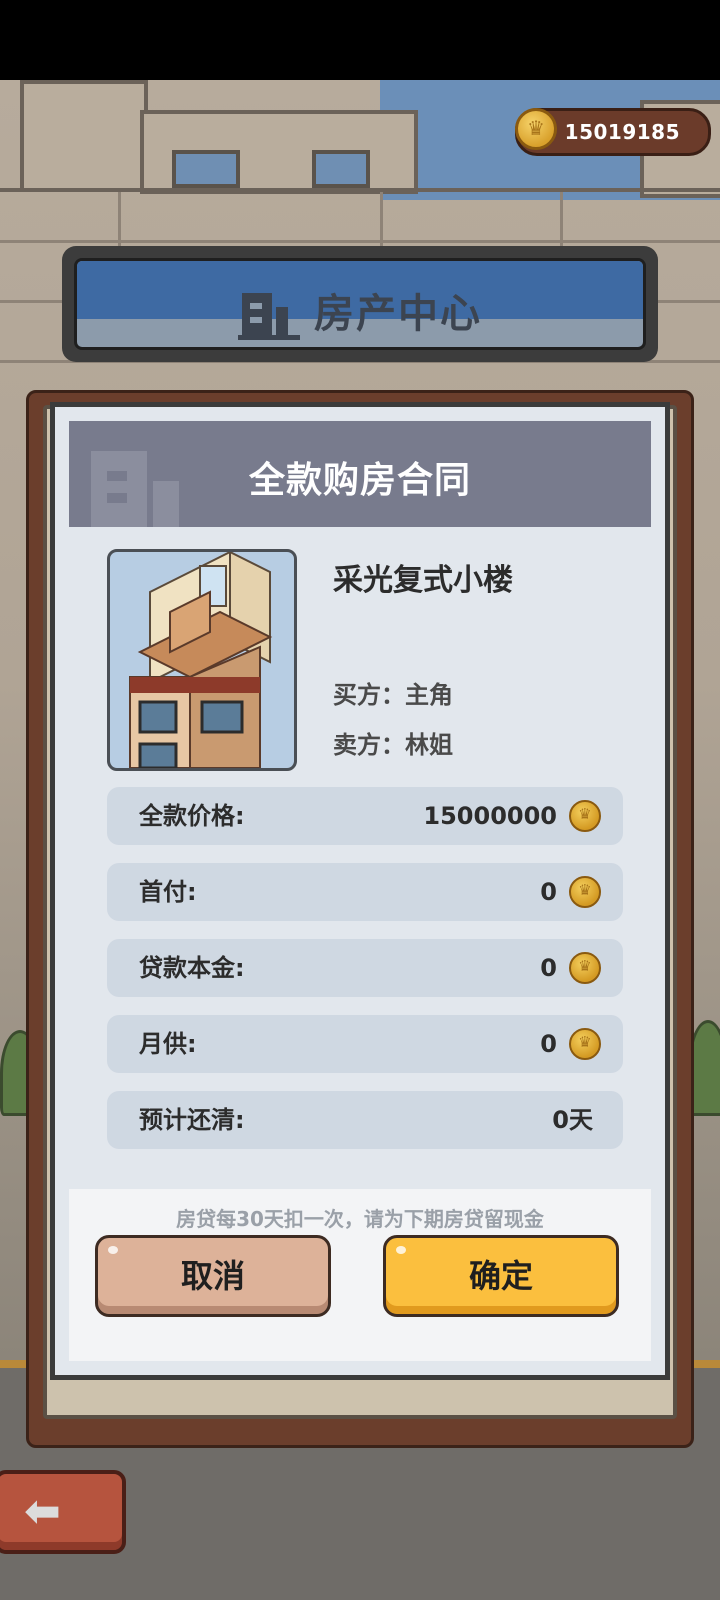 The image size is (720, 1600). What do you see at coordinates (365, 1120) in the screenshot?
I see `row-payoff-estimate: 预计还清: 0天` at bounding box center [365, 1120].